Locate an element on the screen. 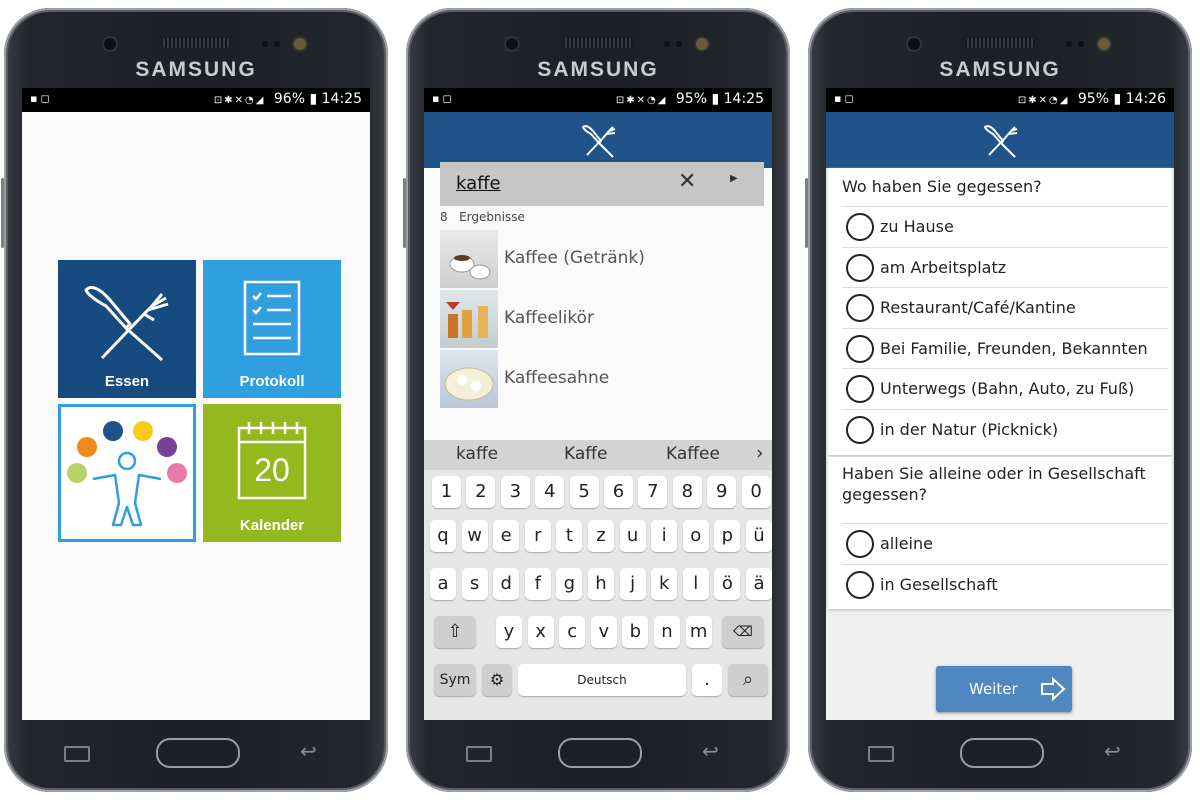  search-input: kaffe ✕ ▶ is located at coordinates (602, 184).